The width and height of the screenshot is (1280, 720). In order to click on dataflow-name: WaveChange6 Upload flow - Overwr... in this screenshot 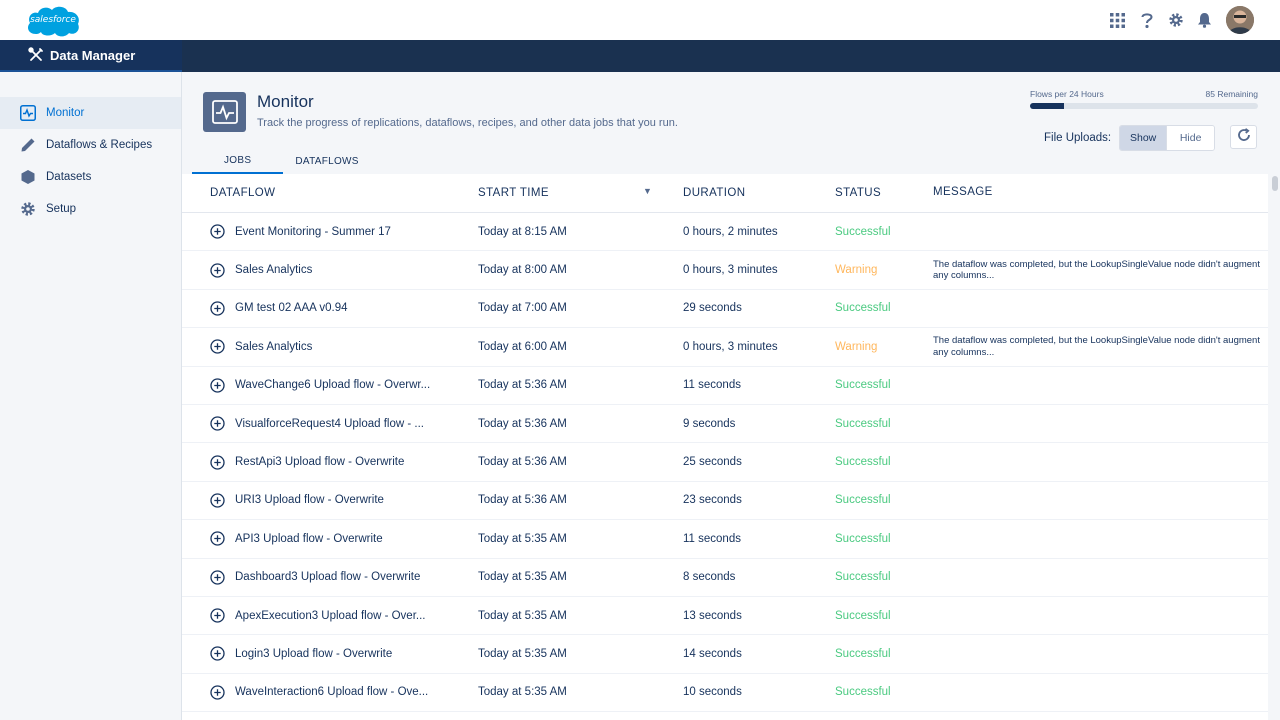, I will do `click(332, 385)`.